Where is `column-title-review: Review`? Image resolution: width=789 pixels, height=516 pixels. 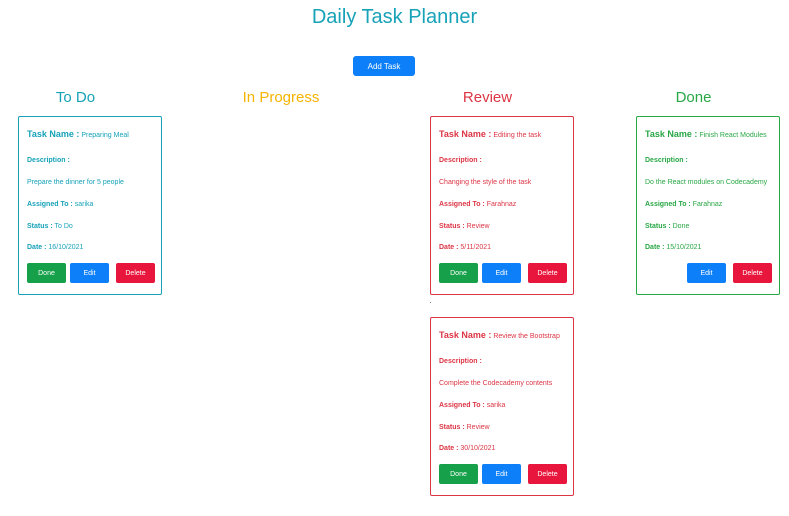
column-title-review: Review is located at coordinates (487, 97).